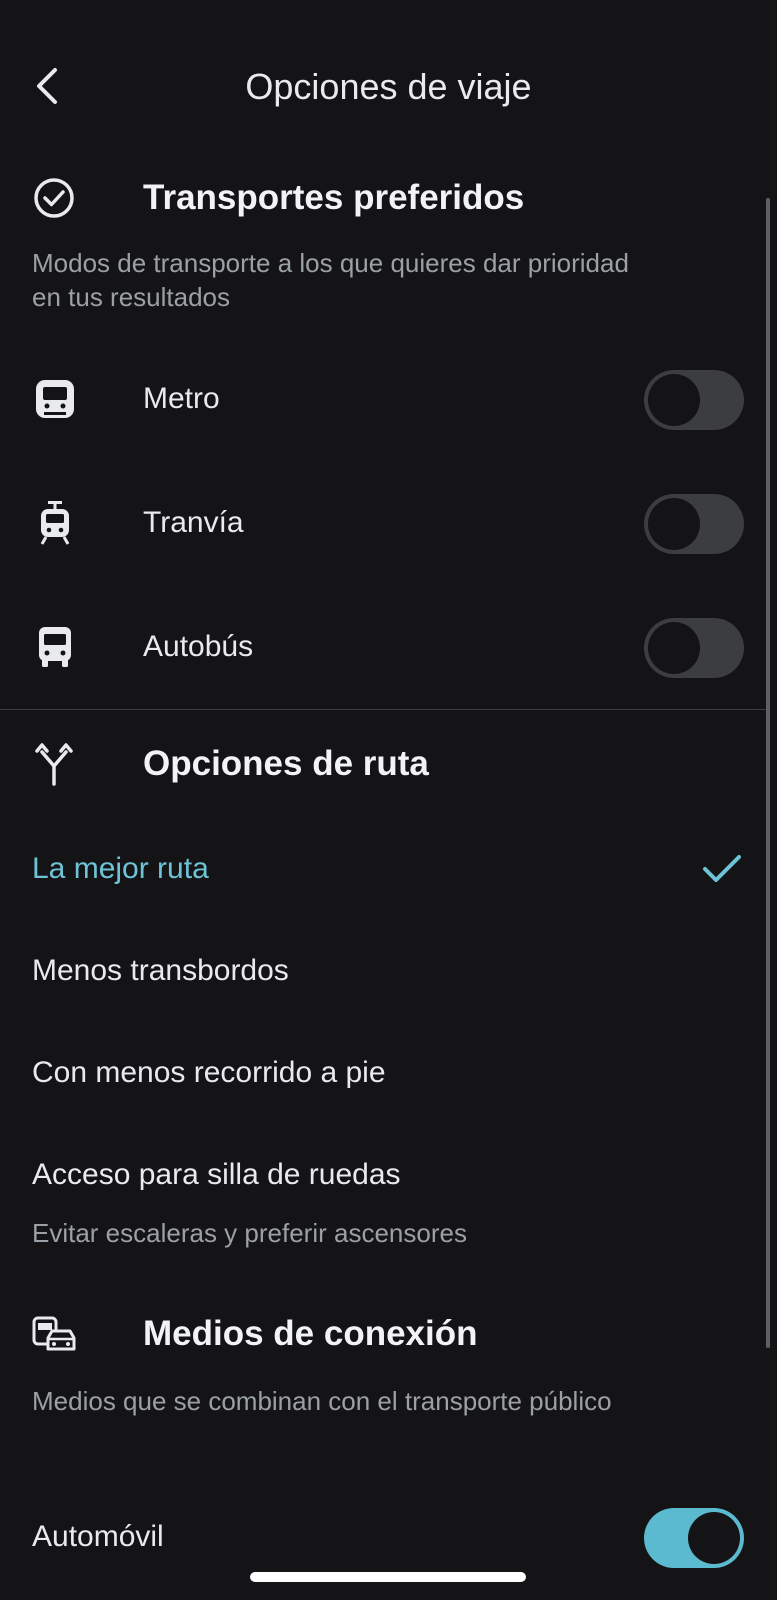 This screenshot has width=777, height=1600. What do you see at coordinates (722, 868) in the screenshot?
I see `checkmark-icon` at bounding box center [722, 868].